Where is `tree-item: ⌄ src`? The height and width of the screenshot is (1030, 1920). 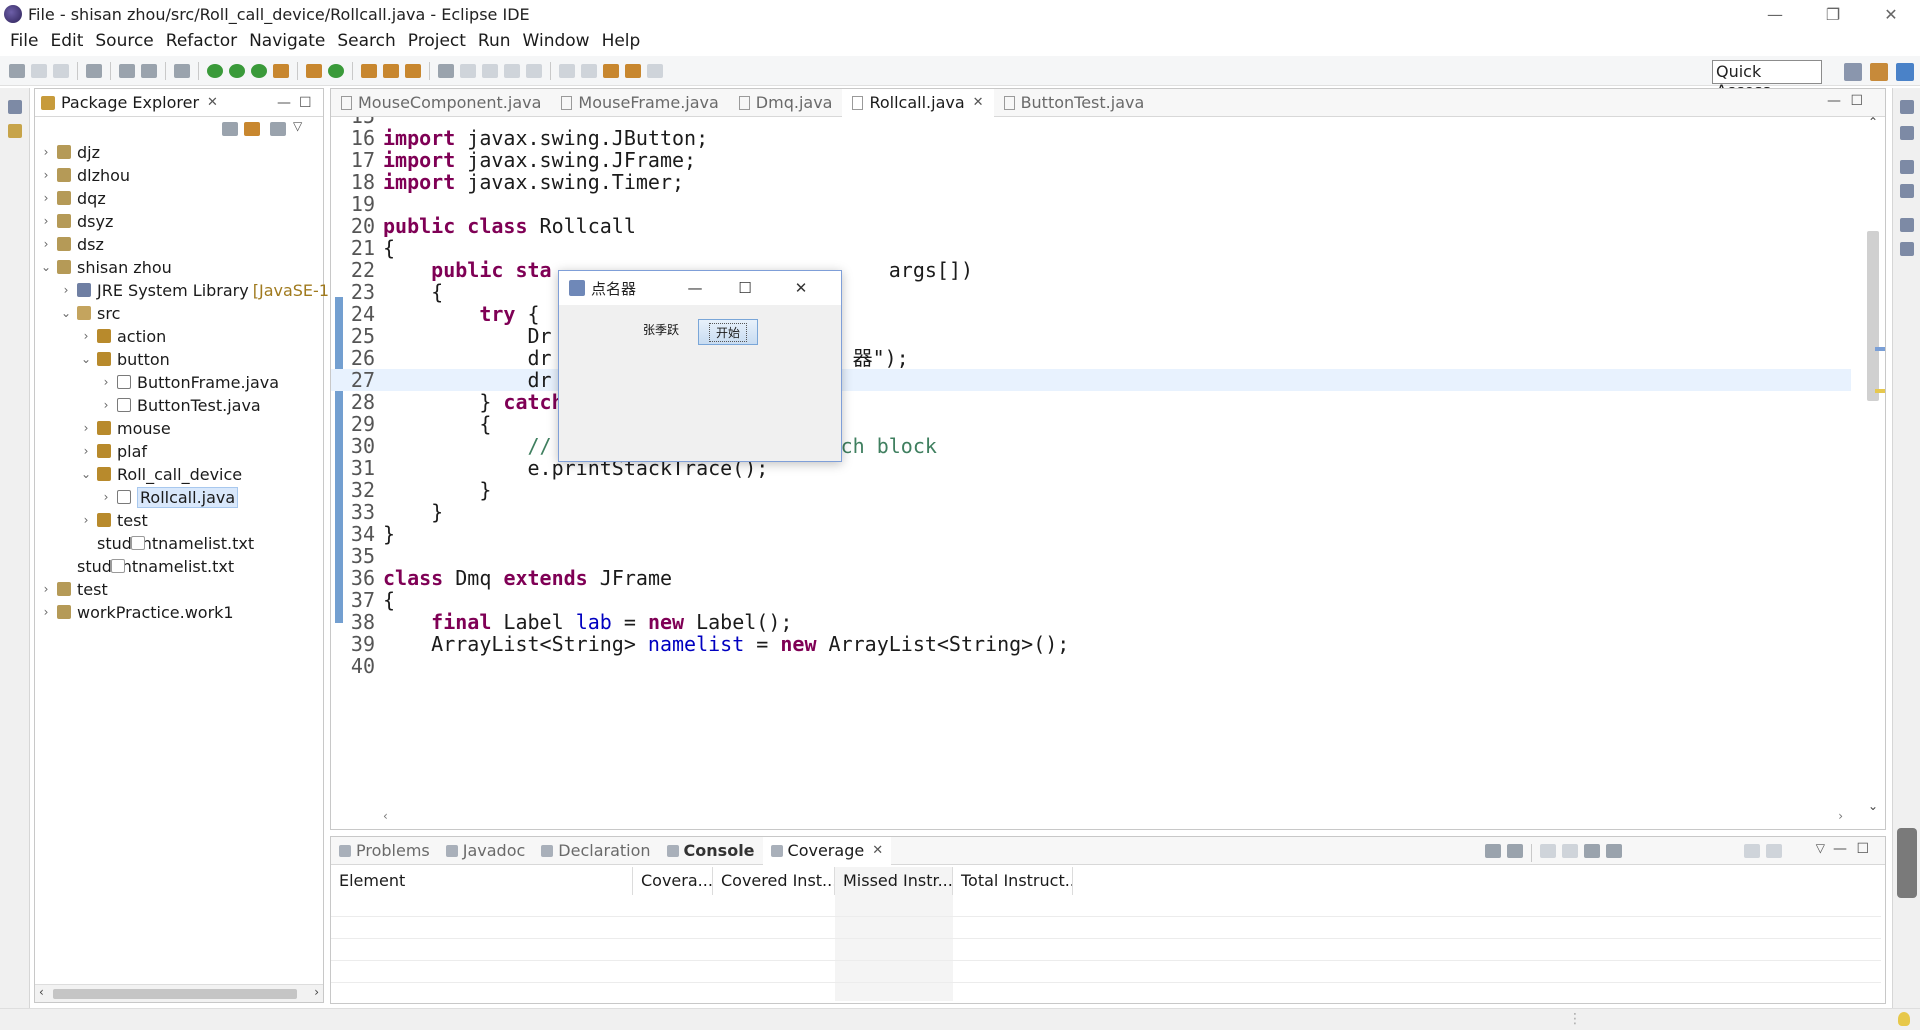
tree-item: ⌄ src is located at coordinates (89, 313).